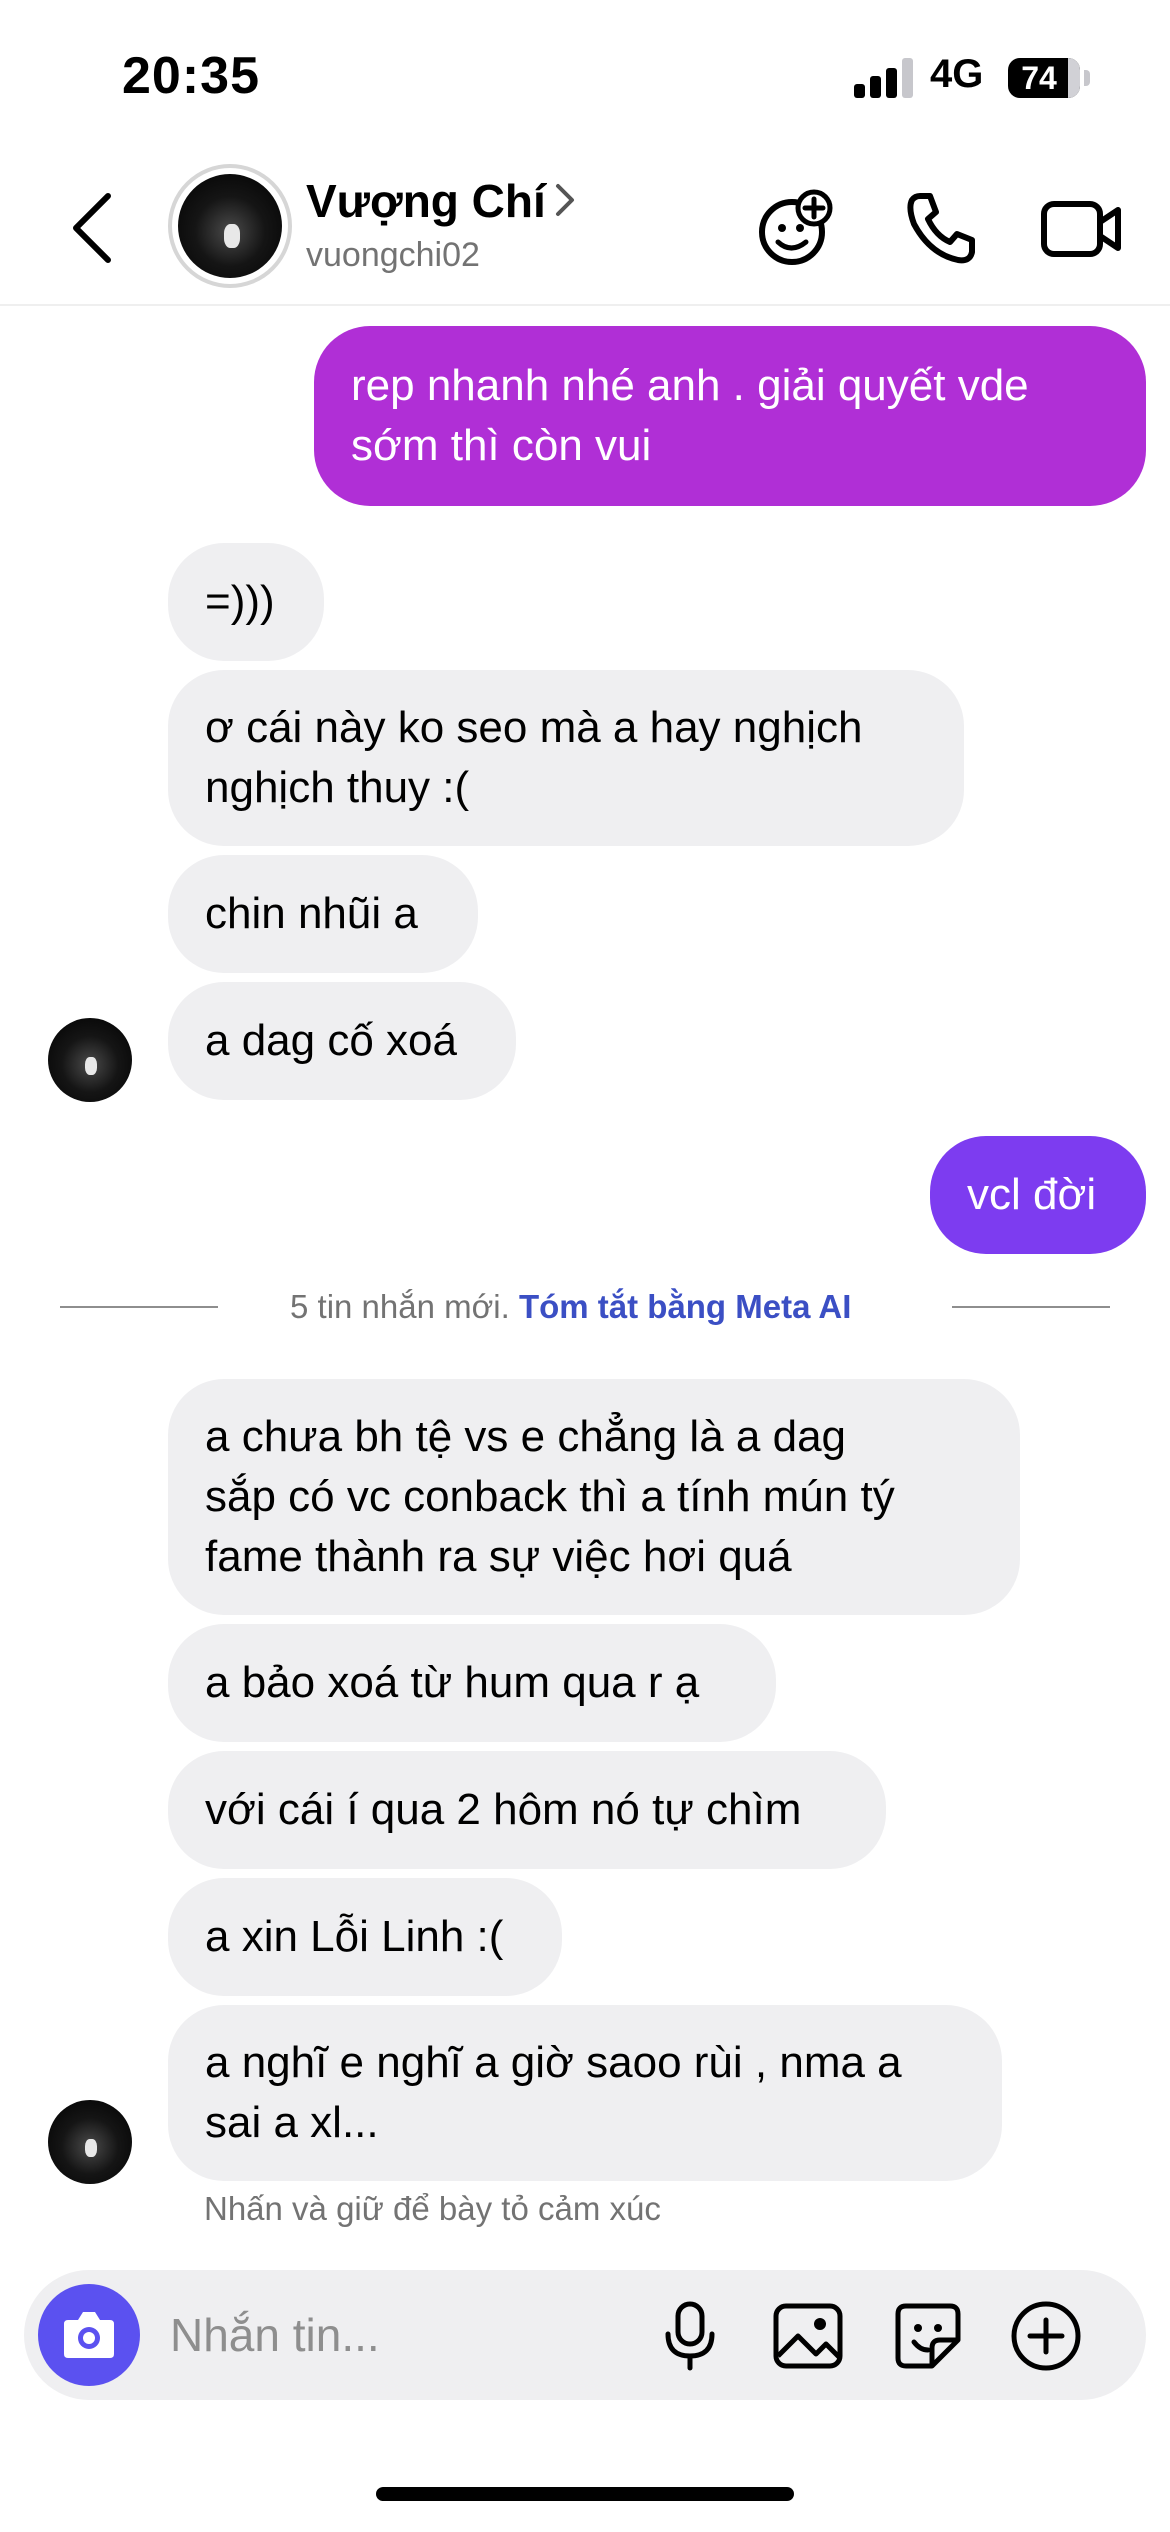 The image size is (1170, 2532). I want to click on battery-icon: 74, so click(1044, 78).